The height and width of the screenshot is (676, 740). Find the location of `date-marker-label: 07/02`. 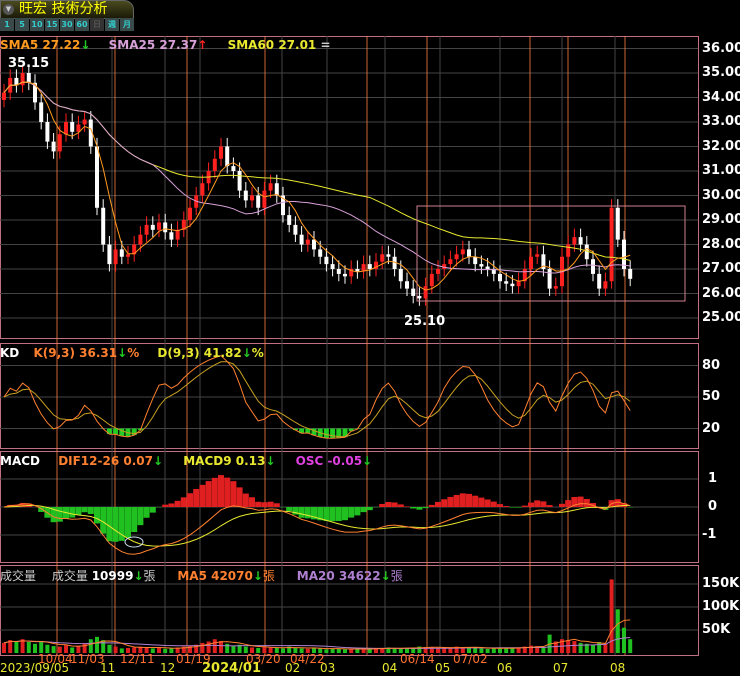

date-marker-label: 07/02 is located at coordinates (470, 659).